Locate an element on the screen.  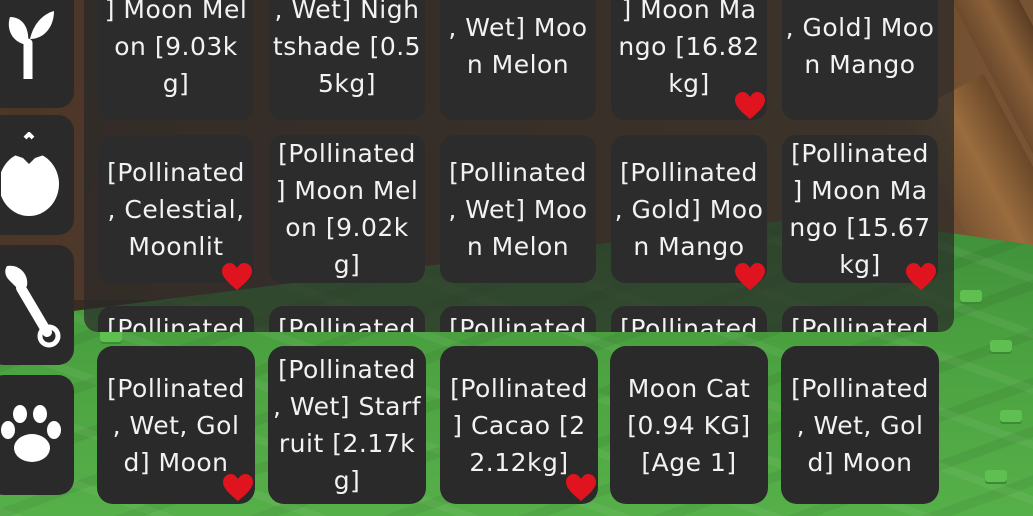
inventory-slot: [Pollinated , Gold] Moon Mango is located at coordinates (689, 212).